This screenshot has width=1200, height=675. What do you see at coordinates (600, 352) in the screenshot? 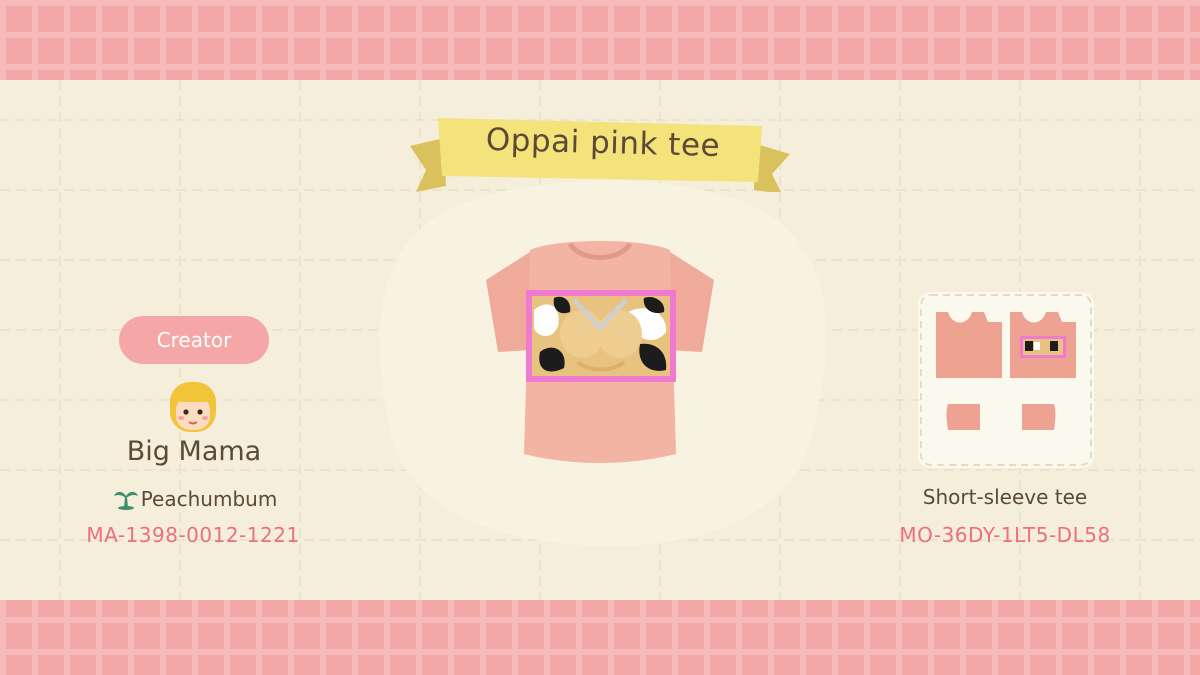
I see `shirt-preview` at bounding box center [600, 352].